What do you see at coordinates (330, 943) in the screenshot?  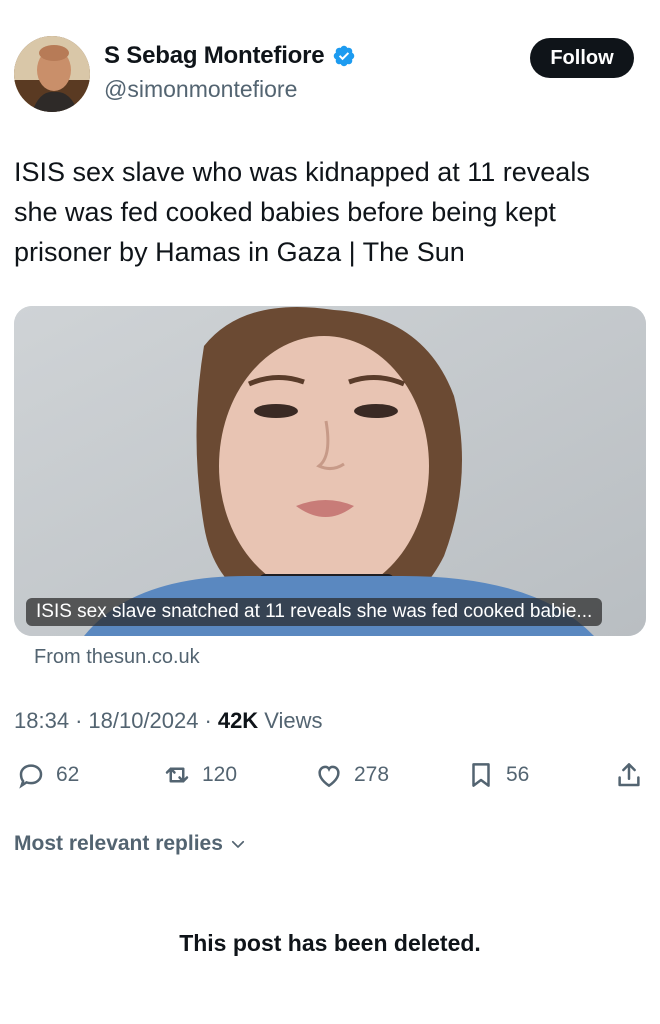 I see `deleted-post-notice: This post has been deleted.` at bounding box center [330, 943].